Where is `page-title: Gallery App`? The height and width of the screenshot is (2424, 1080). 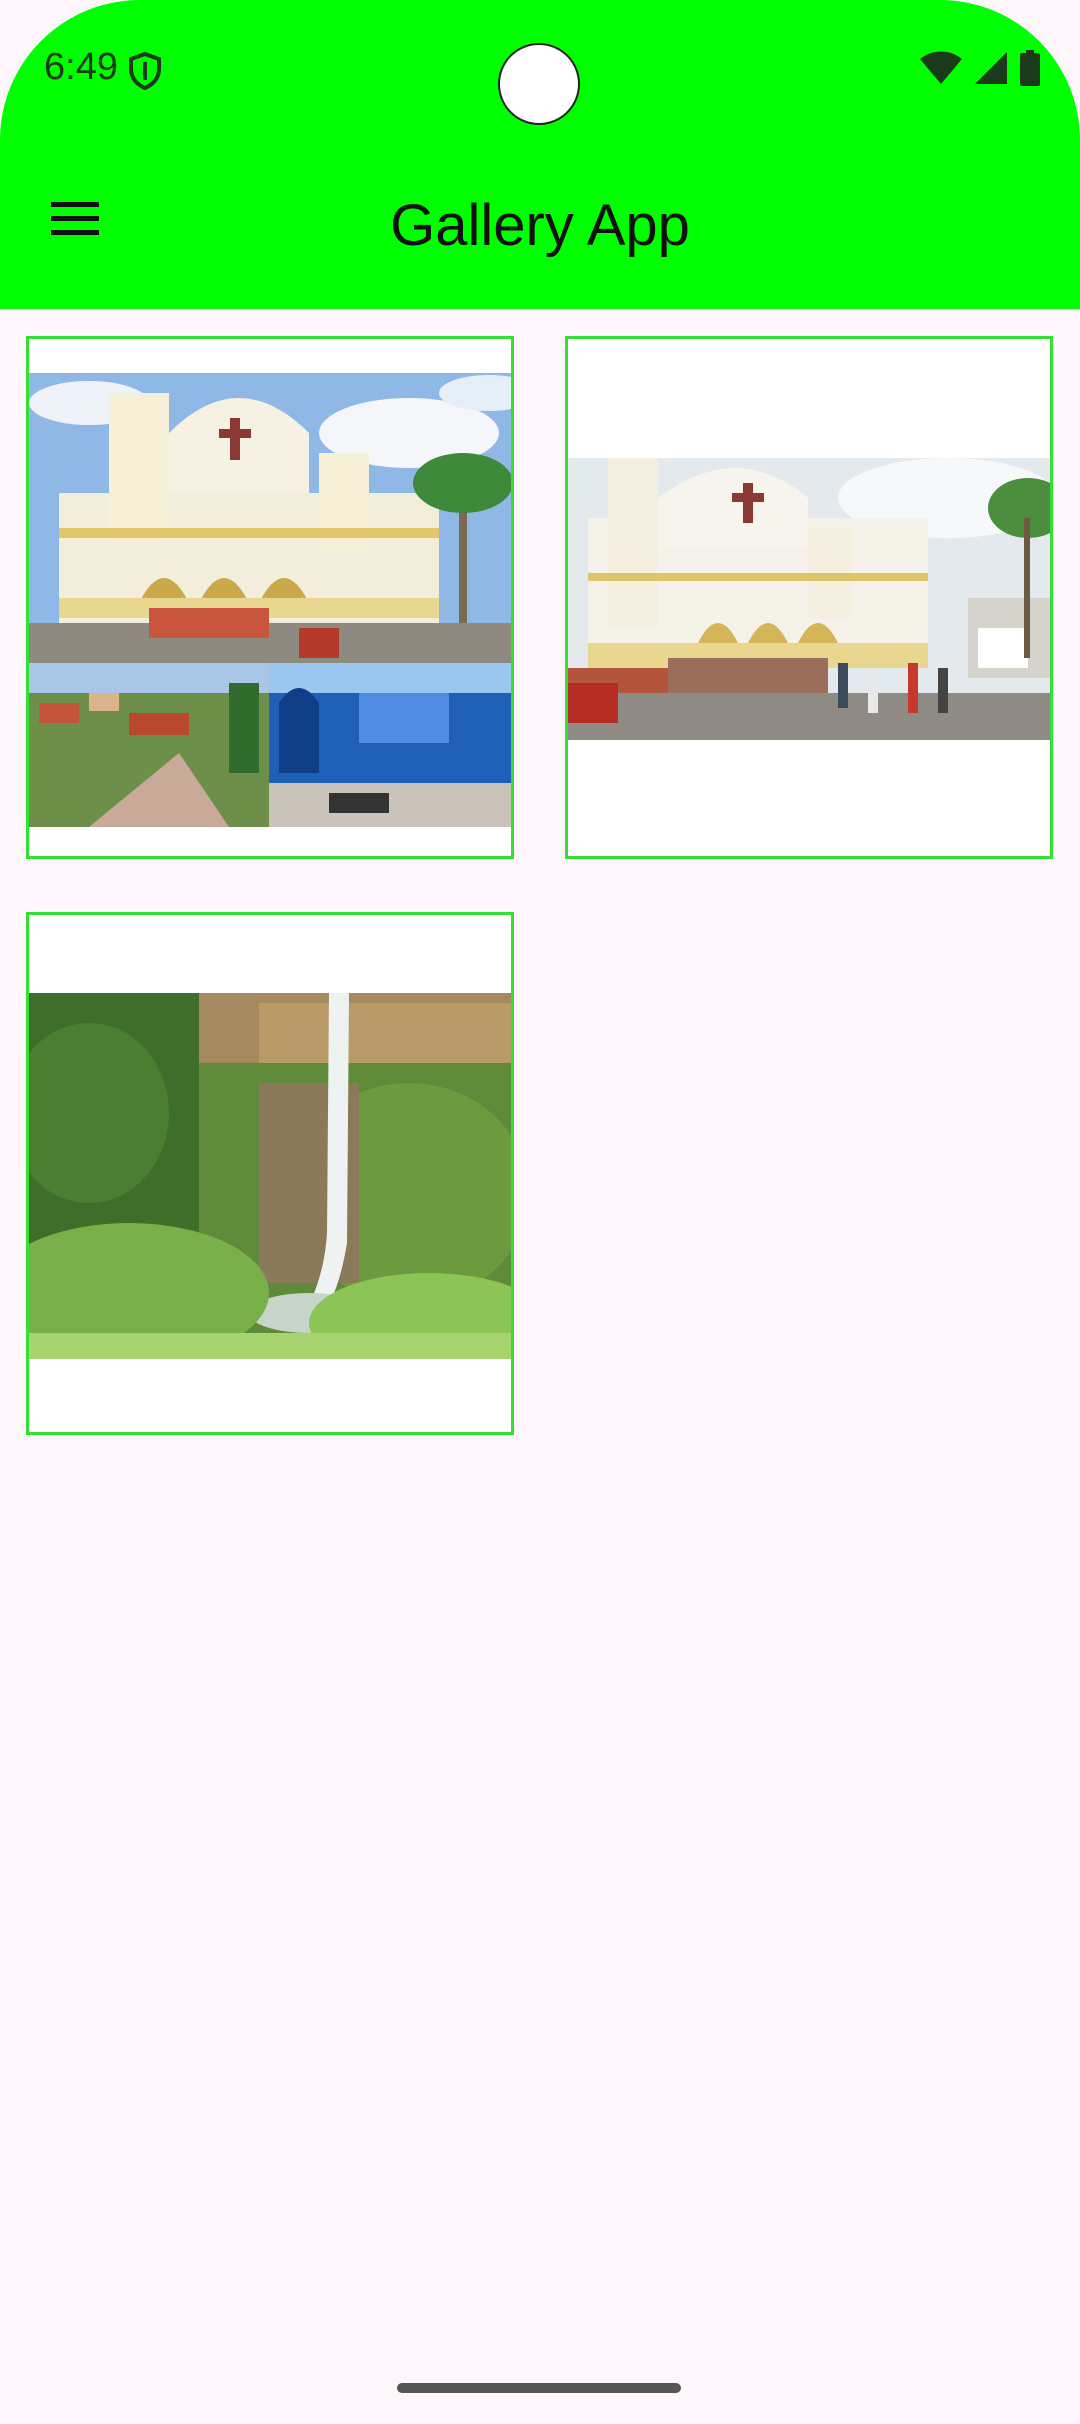
page-title: Gallery App is located at coordinates (540, 225).